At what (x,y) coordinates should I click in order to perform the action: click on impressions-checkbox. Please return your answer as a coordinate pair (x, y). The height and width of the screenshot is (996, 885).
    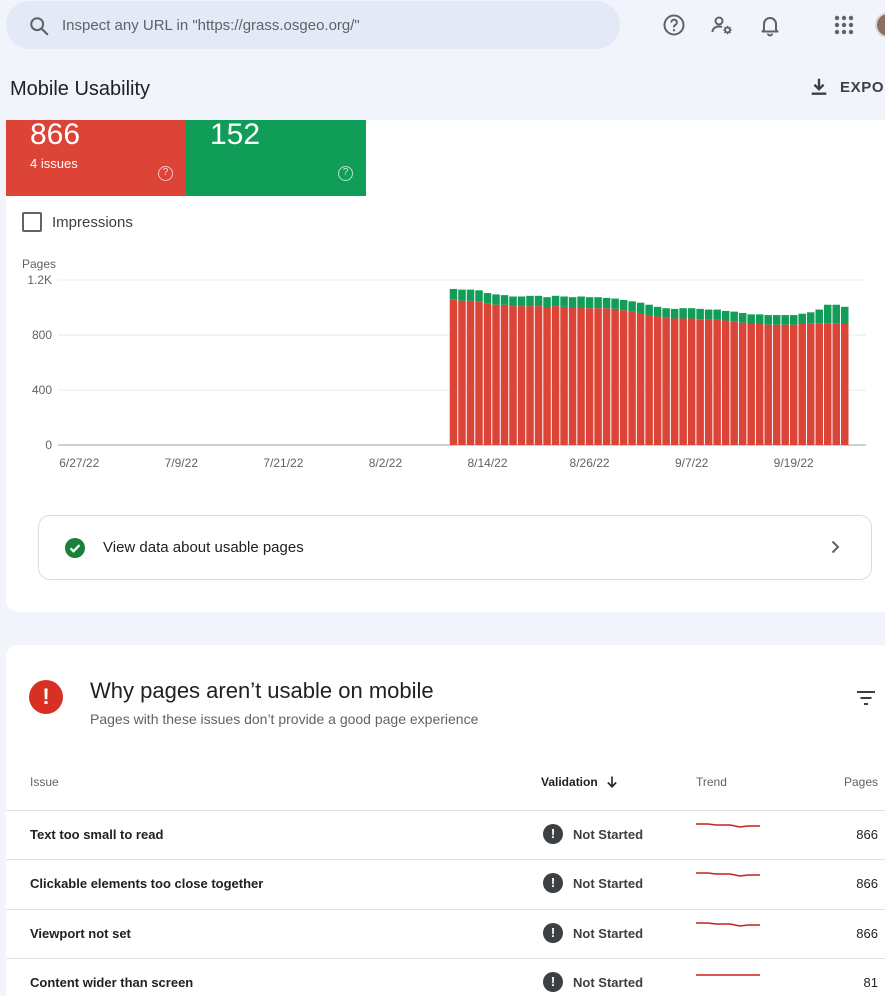
    Looking at the image, I should click on (32, 222).